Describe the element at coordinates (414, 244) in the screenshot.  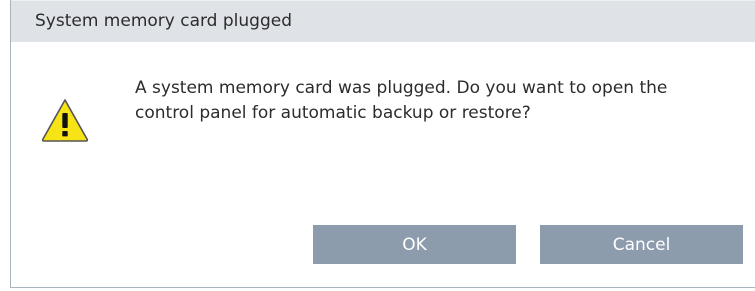
I see `ok-button: OK` at that location.